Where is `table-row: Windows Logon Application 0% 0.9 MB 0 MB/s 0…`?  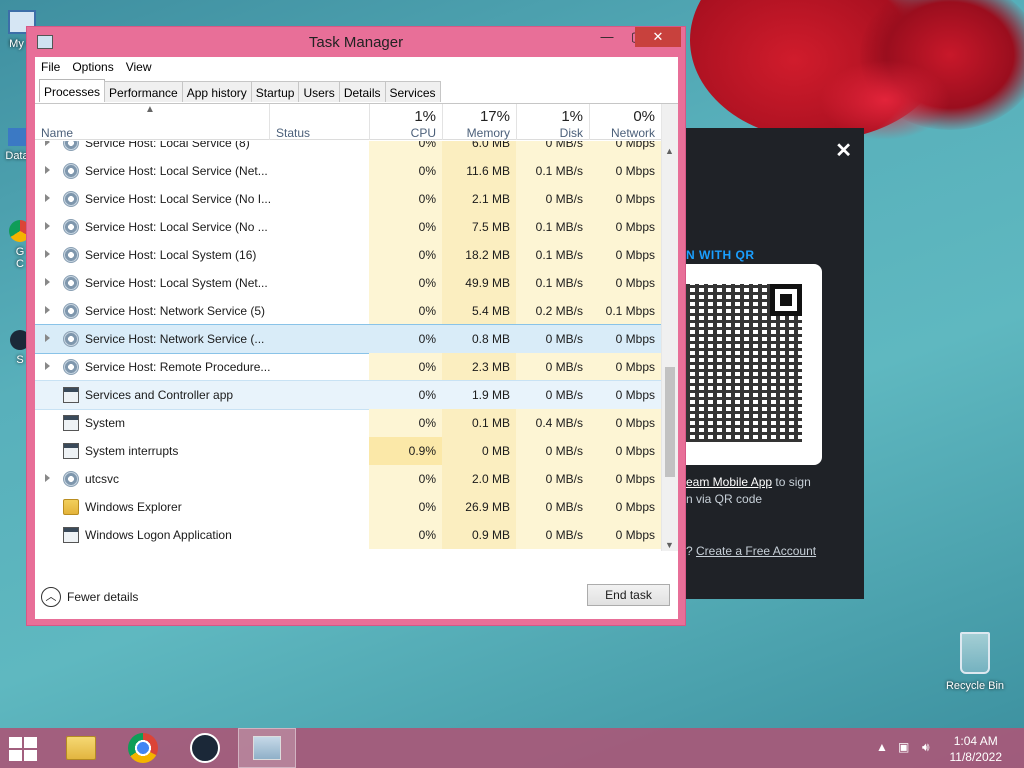
table-row: Windows Logon Application 0% 0.9 MB 0 MB/s 0… is located at coordinates (348, 535).